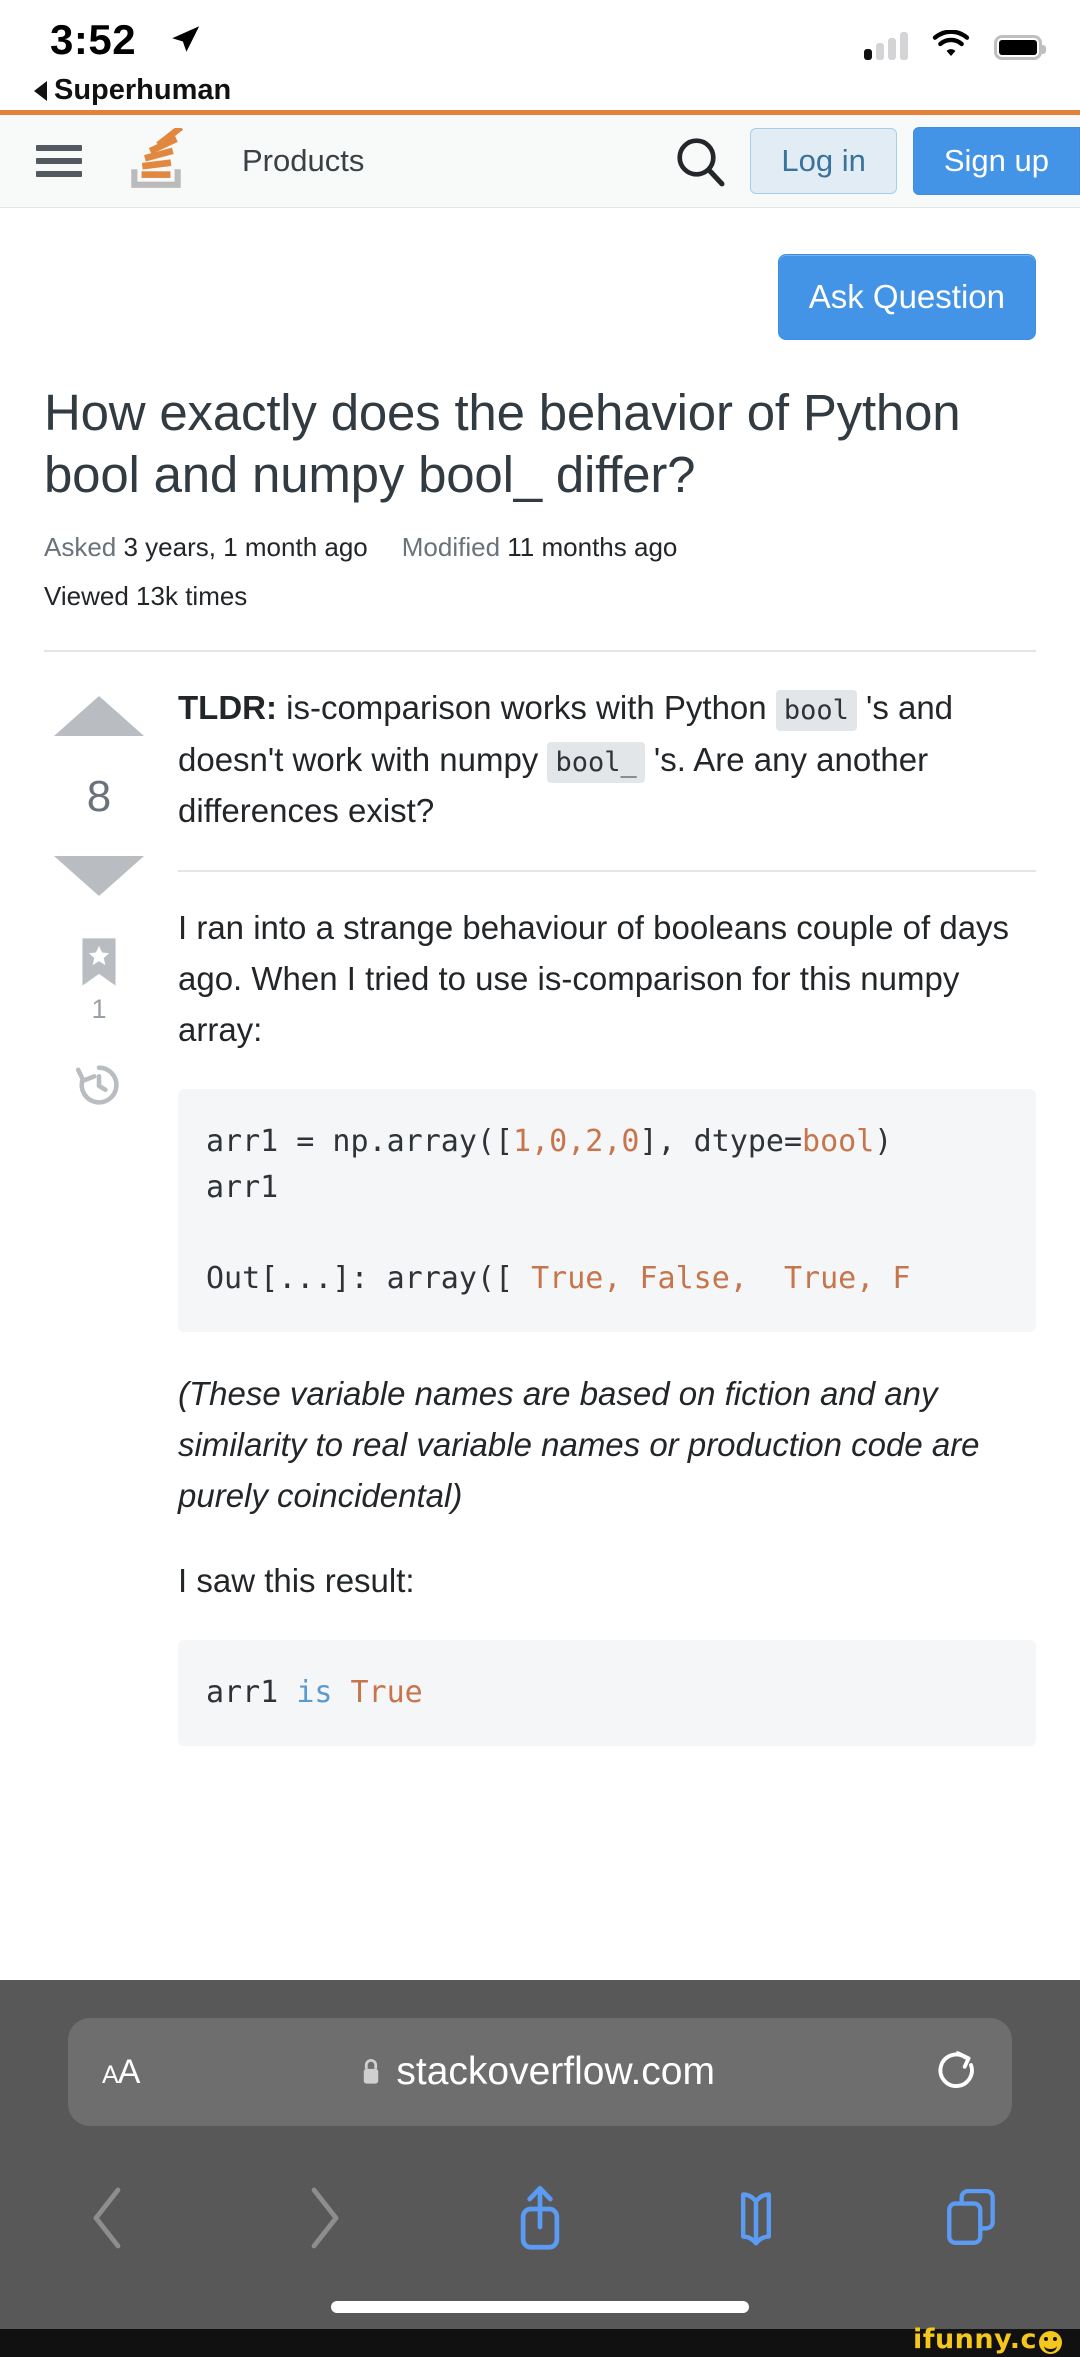  Describe the element at coordinates (957, 2072) in the screenshot. I see `reload-icon` at that location.